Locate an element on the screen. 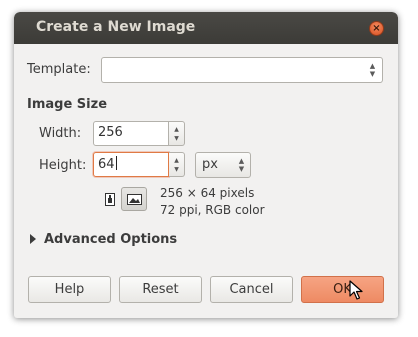  landscape-button is located at coordinates (134, 199).